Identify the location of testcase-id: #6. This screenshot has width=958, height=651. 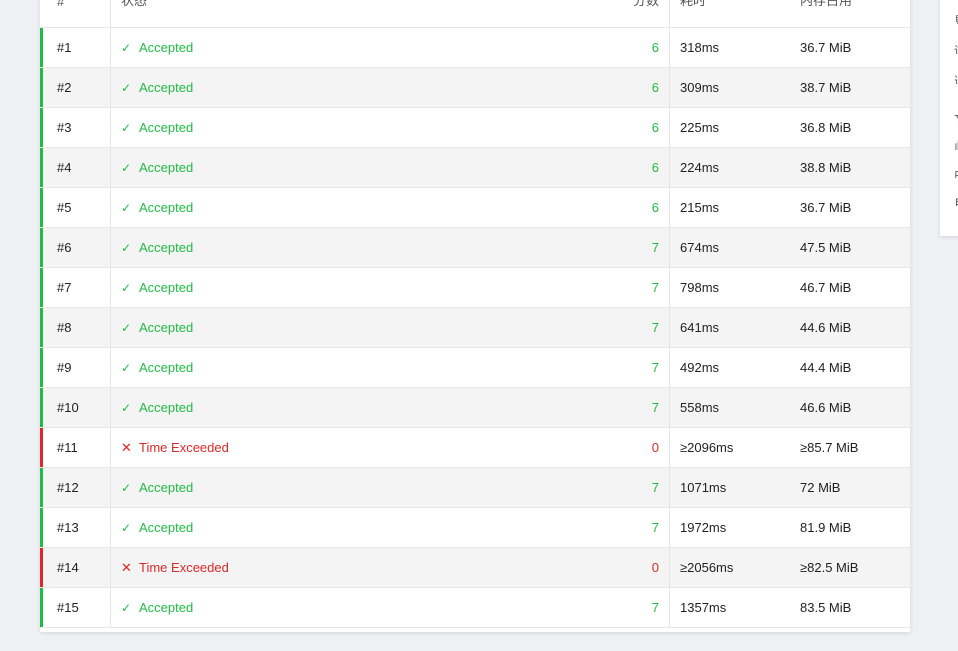
(75, 247).